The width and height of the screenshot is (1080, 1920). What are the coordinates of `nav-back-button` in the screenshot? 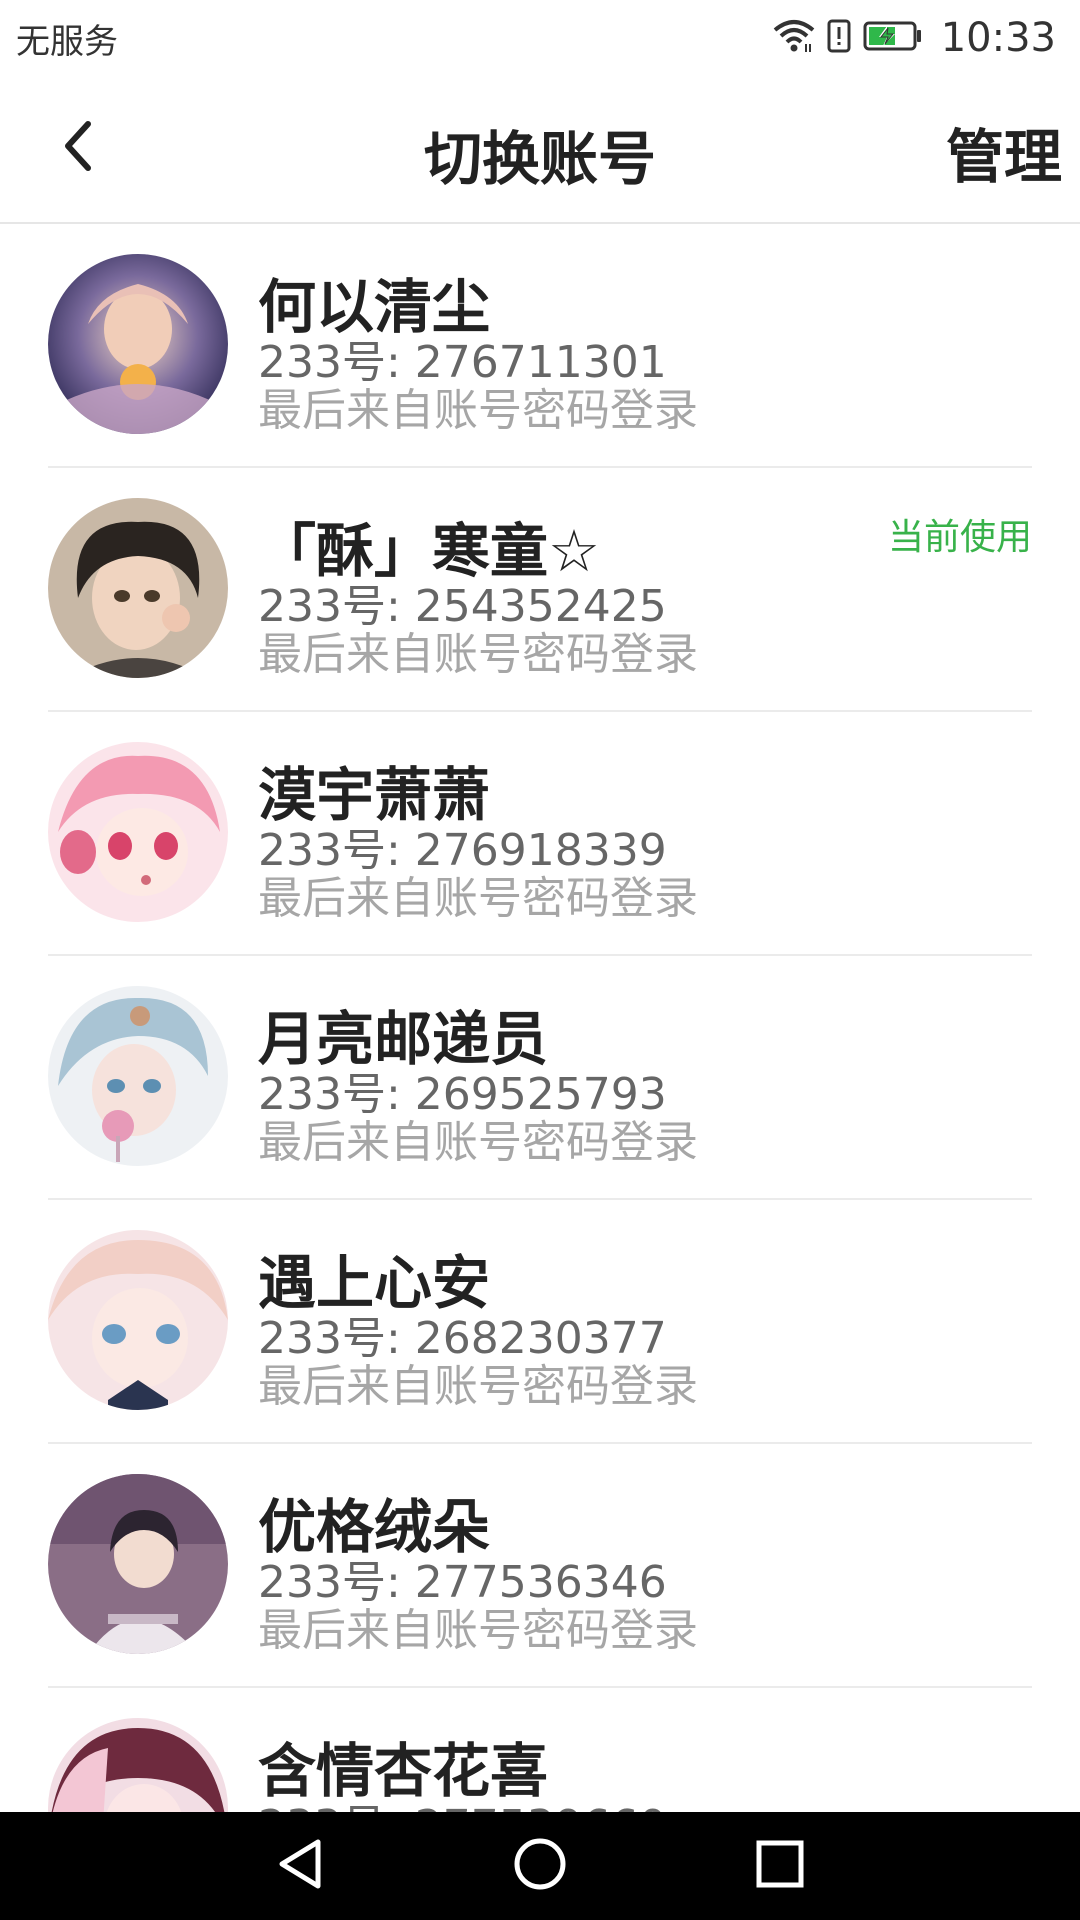 It's located at (300, 1866).